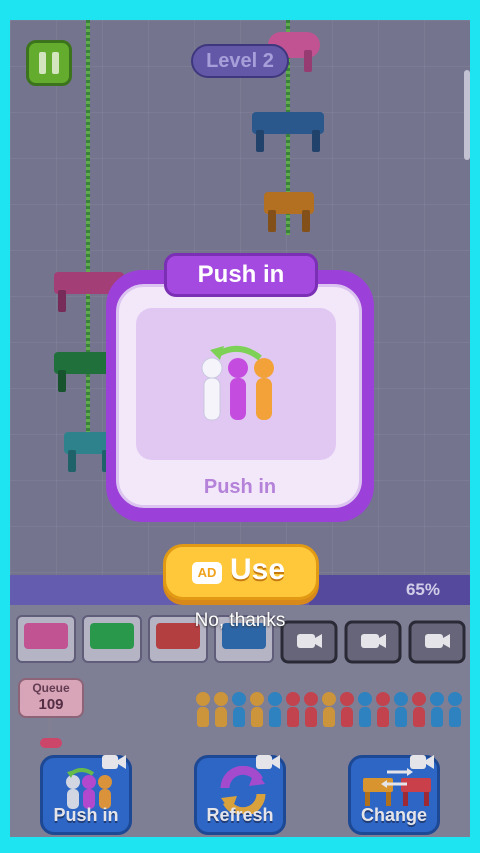 The height and width of the screenshot is (853, 480). Describe the element at coordinates (241, 275) in the screenshot. I see `dialog-title: Push in` at that location.